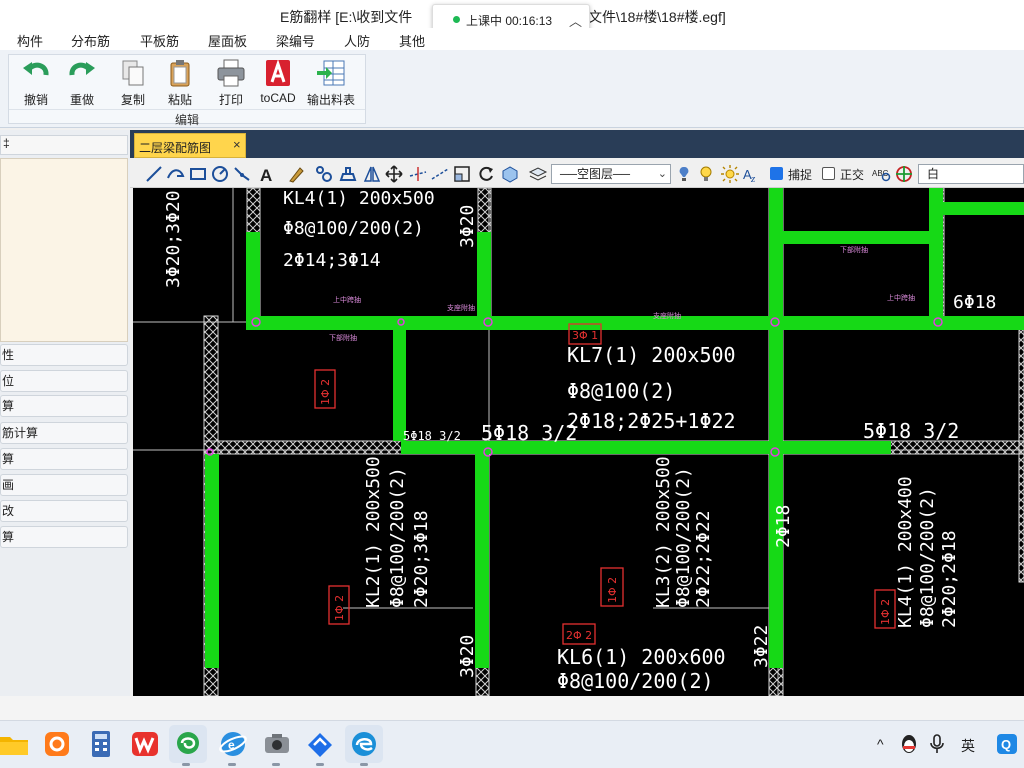 The image size is (1024, 768). What do you see at coordinates (911, 431) in the screenshot?
I see `beam-label-10: 5Φ18 3/2` at bounding box center [911, 431].